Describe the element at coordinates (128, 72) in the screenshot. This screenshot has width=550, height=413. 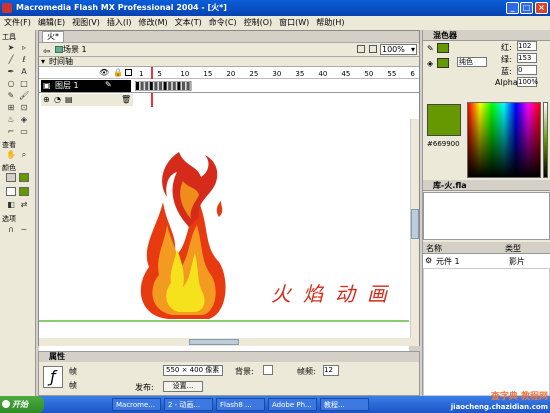
I see `outline-icon` at that location.